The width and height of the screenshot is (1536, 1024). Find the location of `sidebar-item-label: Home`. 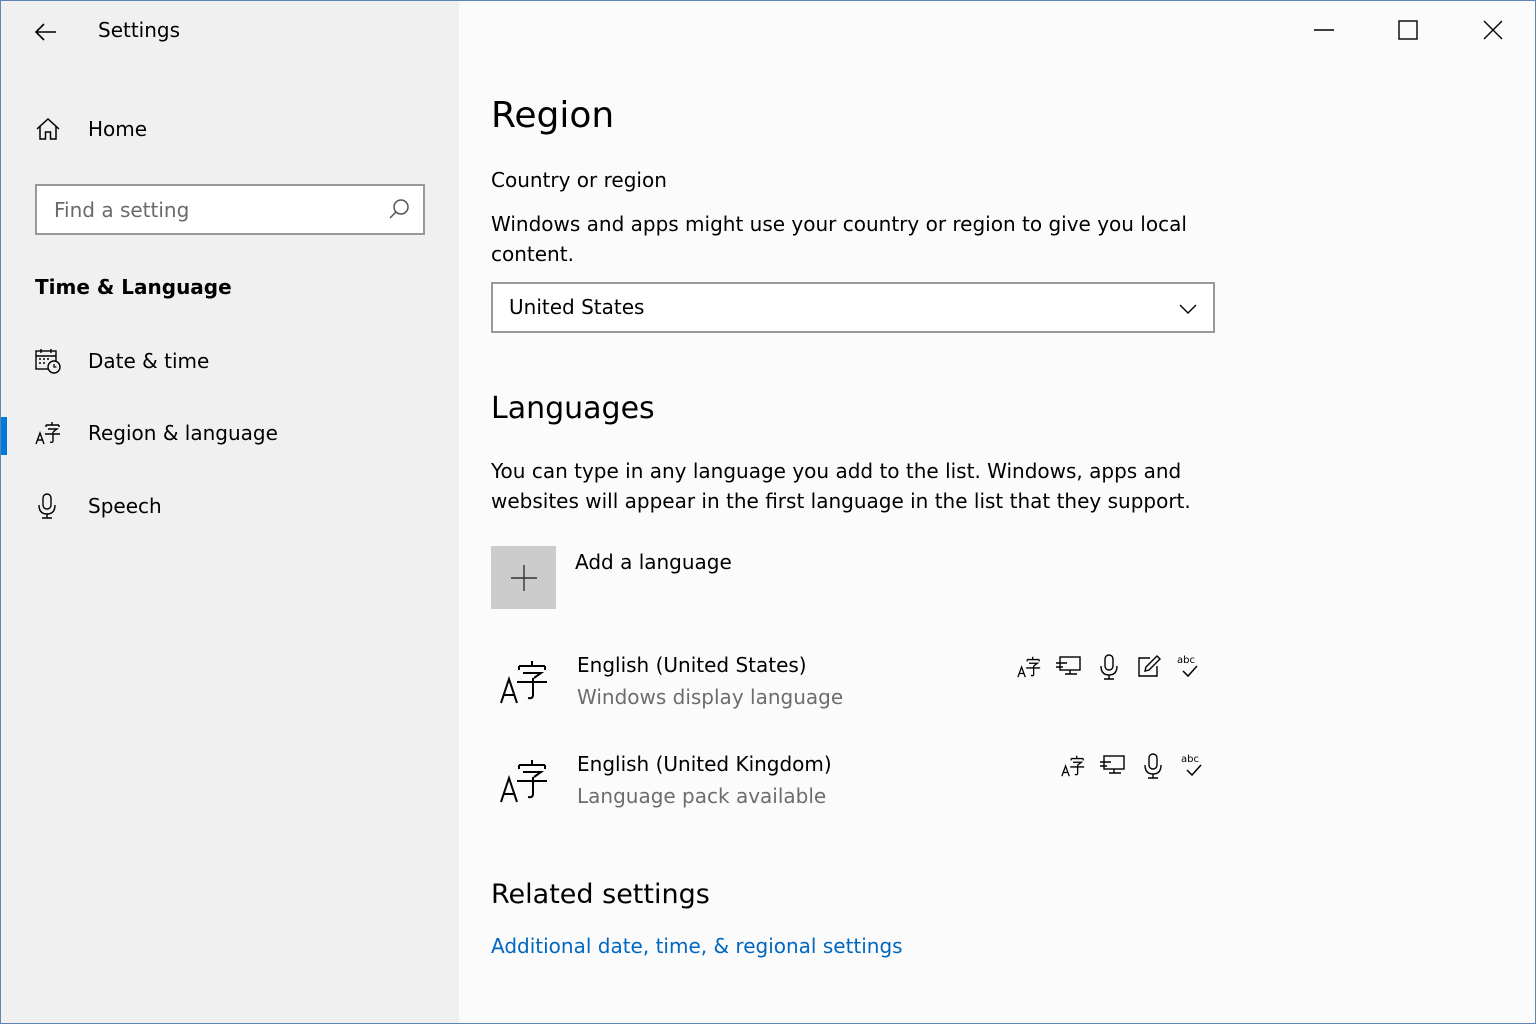

sidebar-item-label: Home is located at coordinates (118, 129).